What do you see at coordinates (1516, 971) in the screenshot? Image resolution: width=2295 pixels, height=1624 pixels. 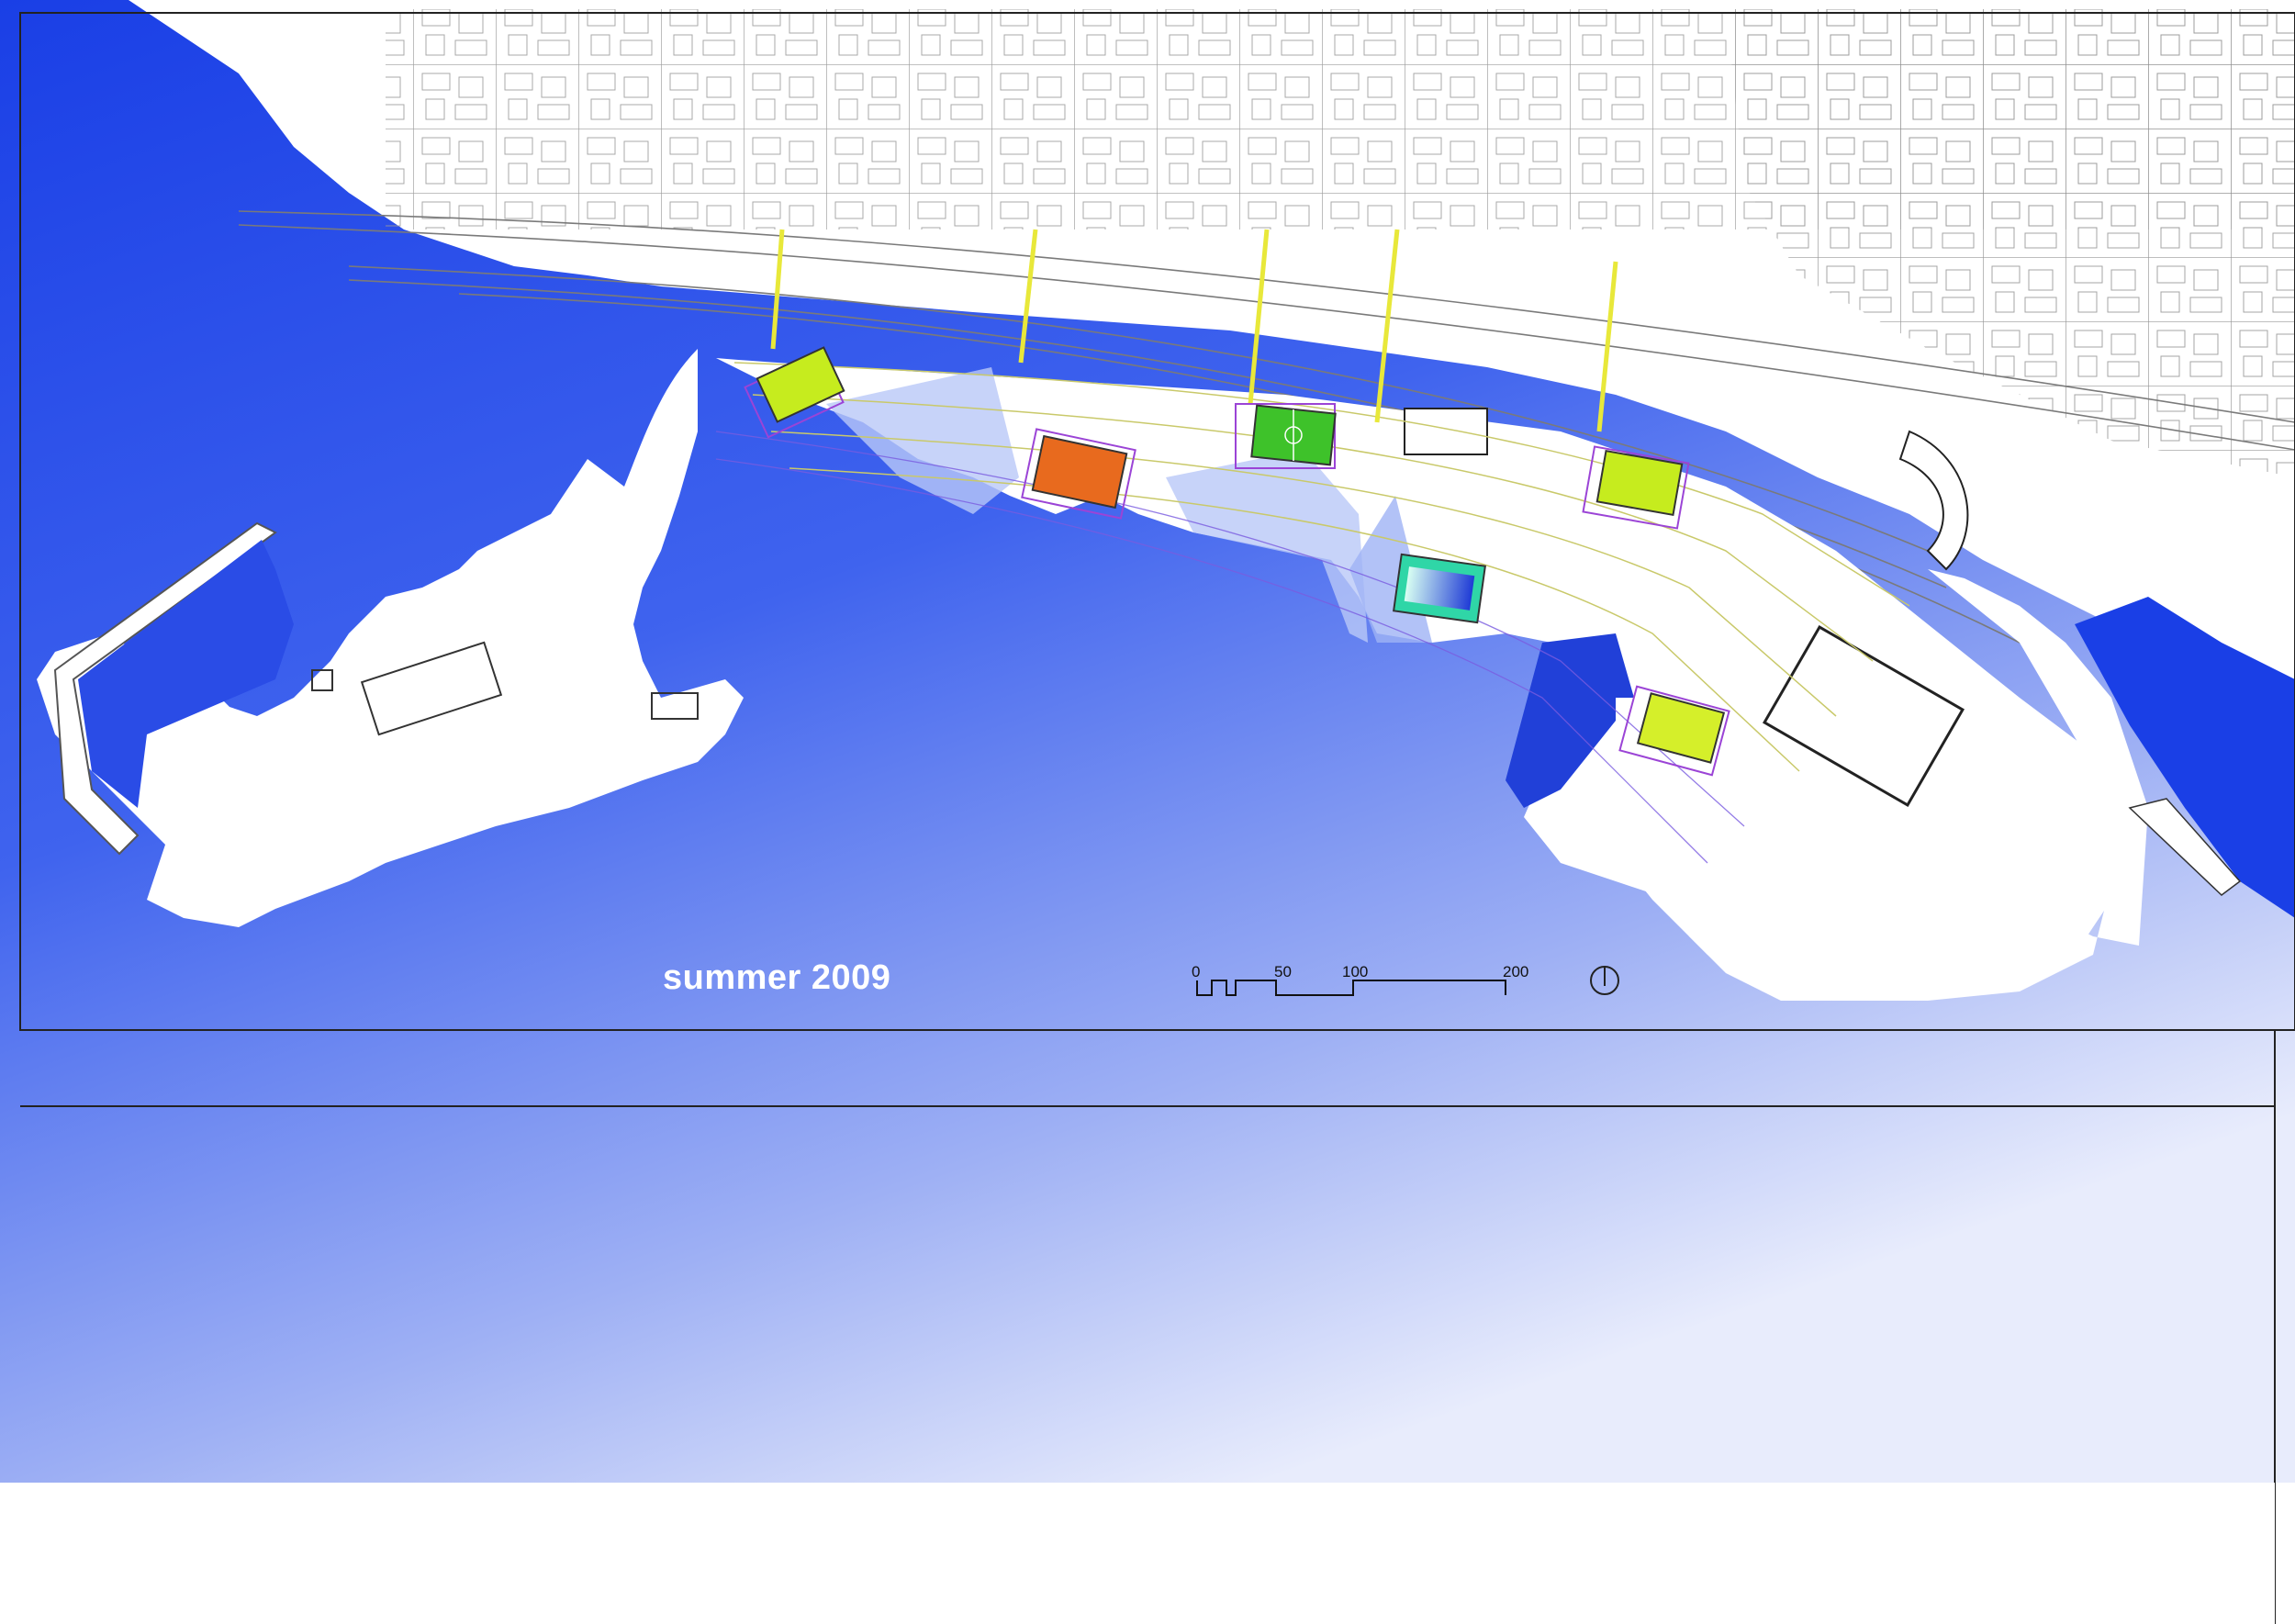 I see `scale-label-200: 200` at bounding box center [1516, 971].